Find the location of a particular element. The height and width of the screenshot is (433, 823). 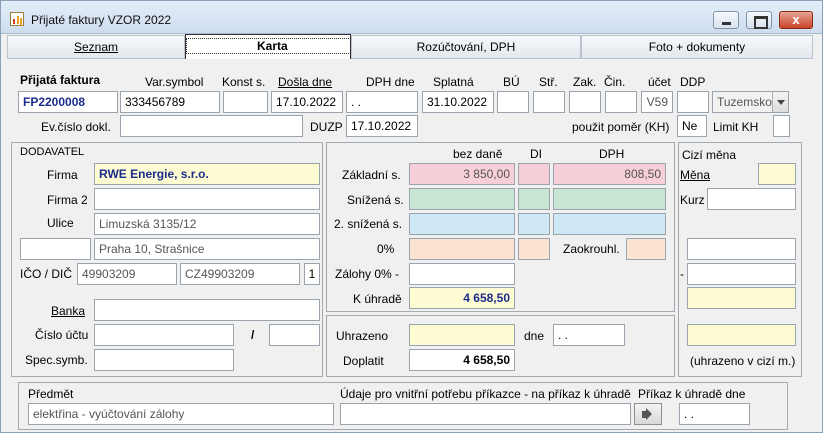

stredisko-field is located at coordinates (549, 102).